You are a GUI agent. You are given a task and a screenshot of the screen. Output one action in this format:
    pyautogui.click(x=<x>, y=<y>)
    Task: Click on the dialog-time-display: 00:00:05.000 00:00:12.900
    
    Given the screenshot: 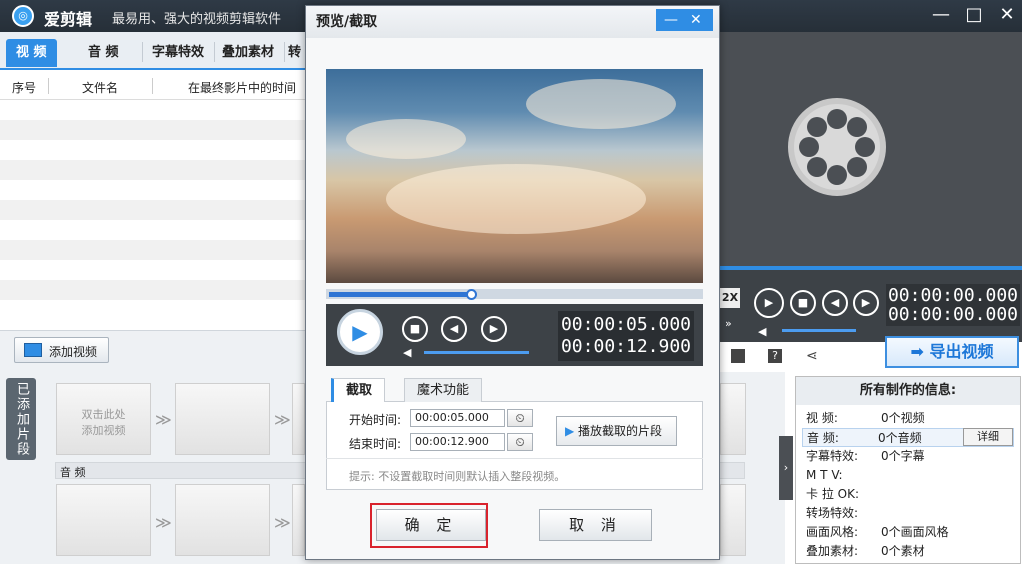 What is the action you would take?
    pyautogui.click(x=626, y=336)
    